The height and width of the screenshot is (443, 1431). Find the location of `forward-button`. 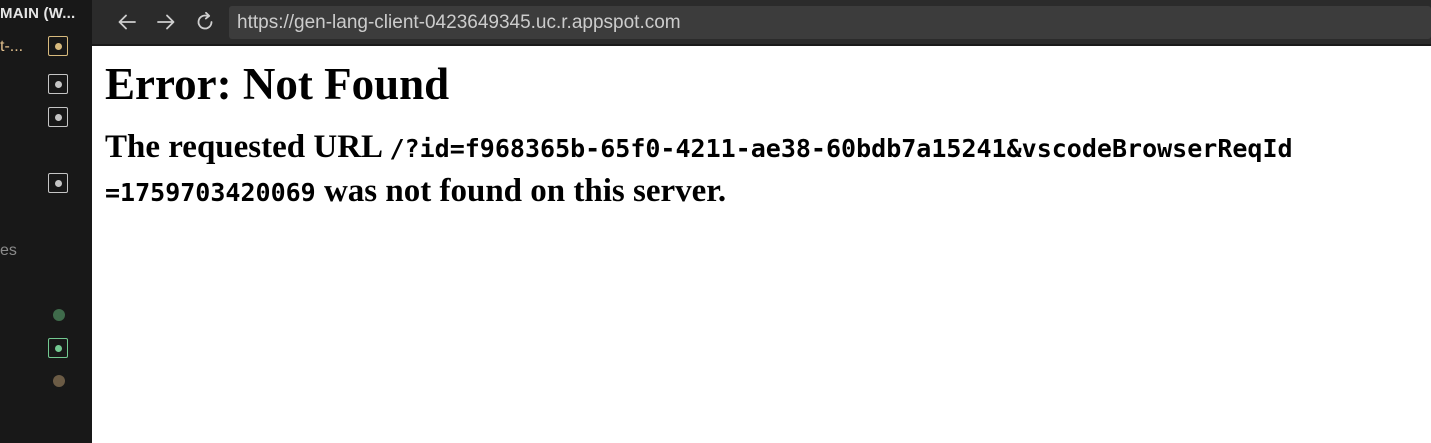

forward-button is located at coordinates (166, 22).